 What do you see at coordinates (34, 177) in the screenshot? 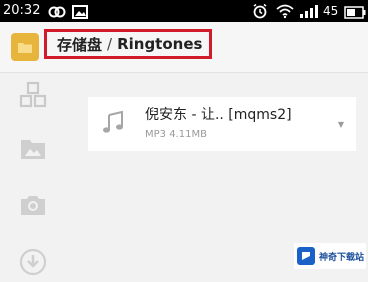
I see `sidebar` at bounding box center [34, 177].